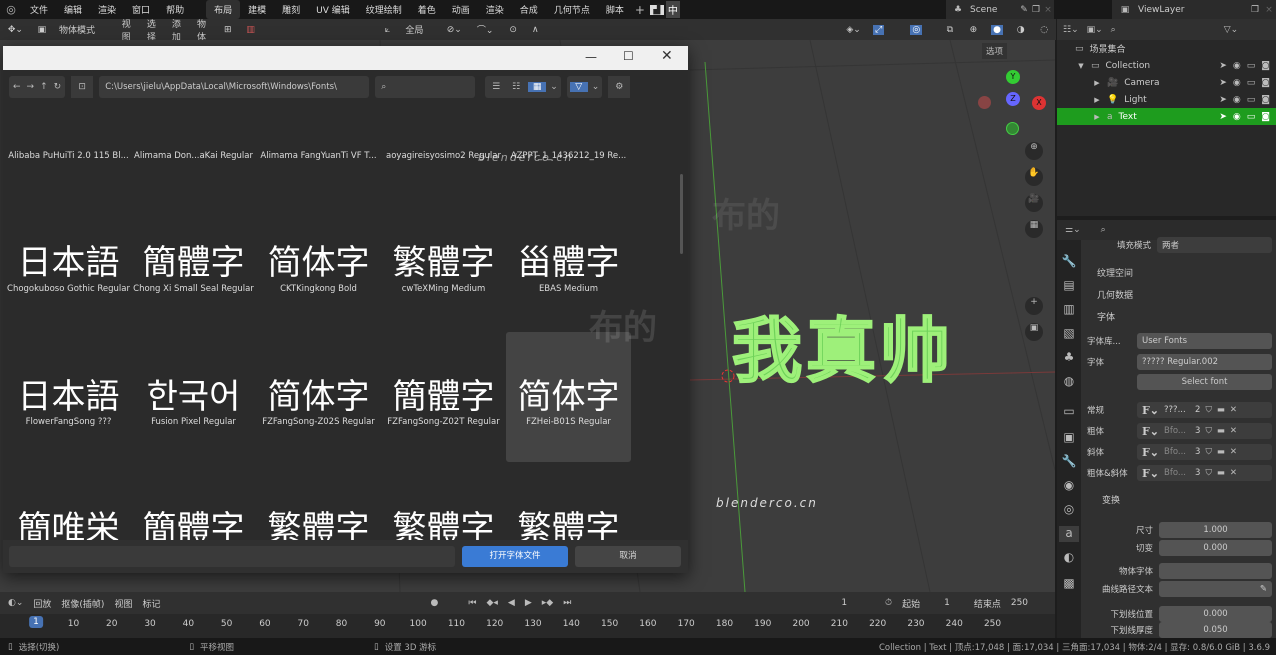  Describe the element at coordinates (11, 9) in the screenshot. I see `blender-logo-icon: ◎` at that location.